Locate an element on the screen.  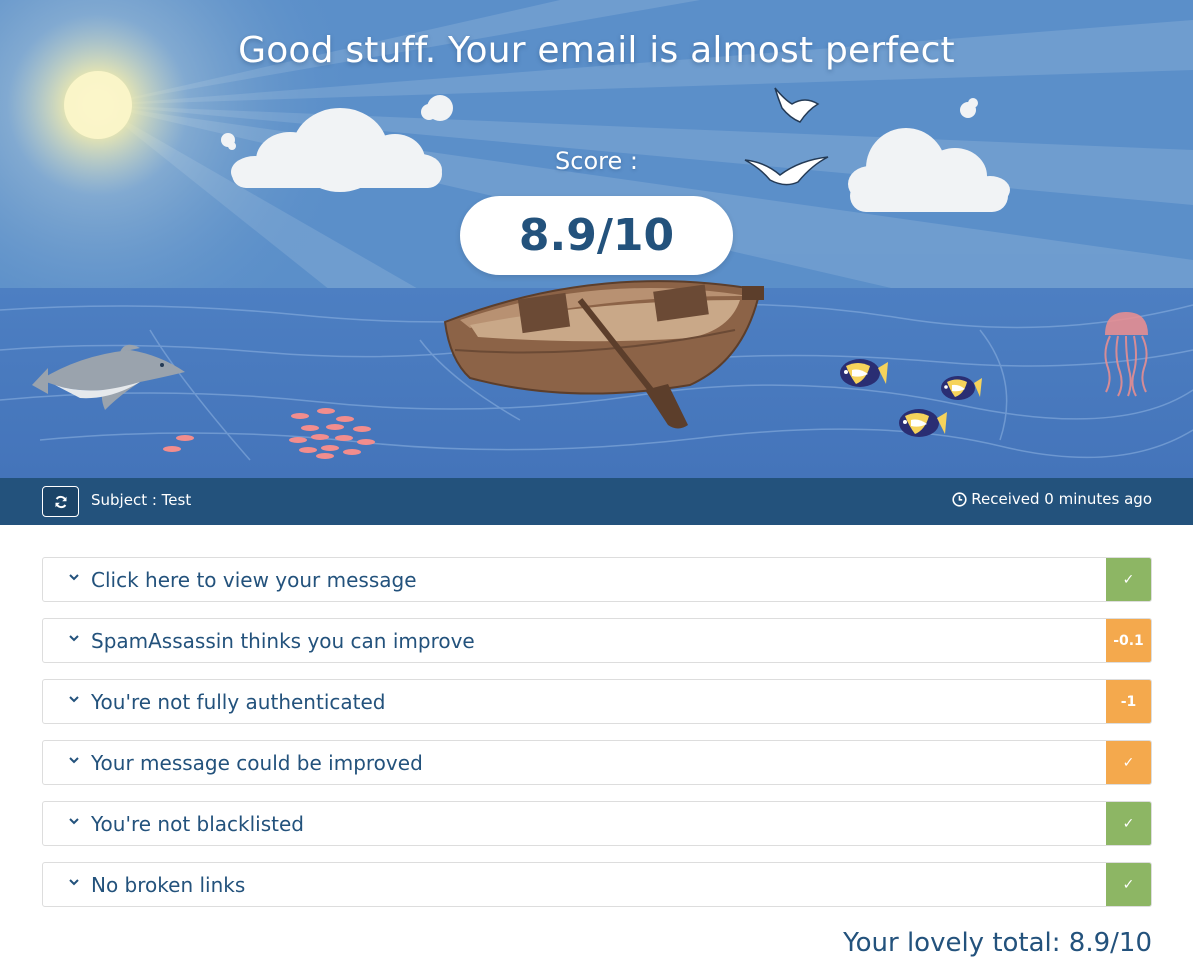
clock-icon is located at coordinates (959, 499).